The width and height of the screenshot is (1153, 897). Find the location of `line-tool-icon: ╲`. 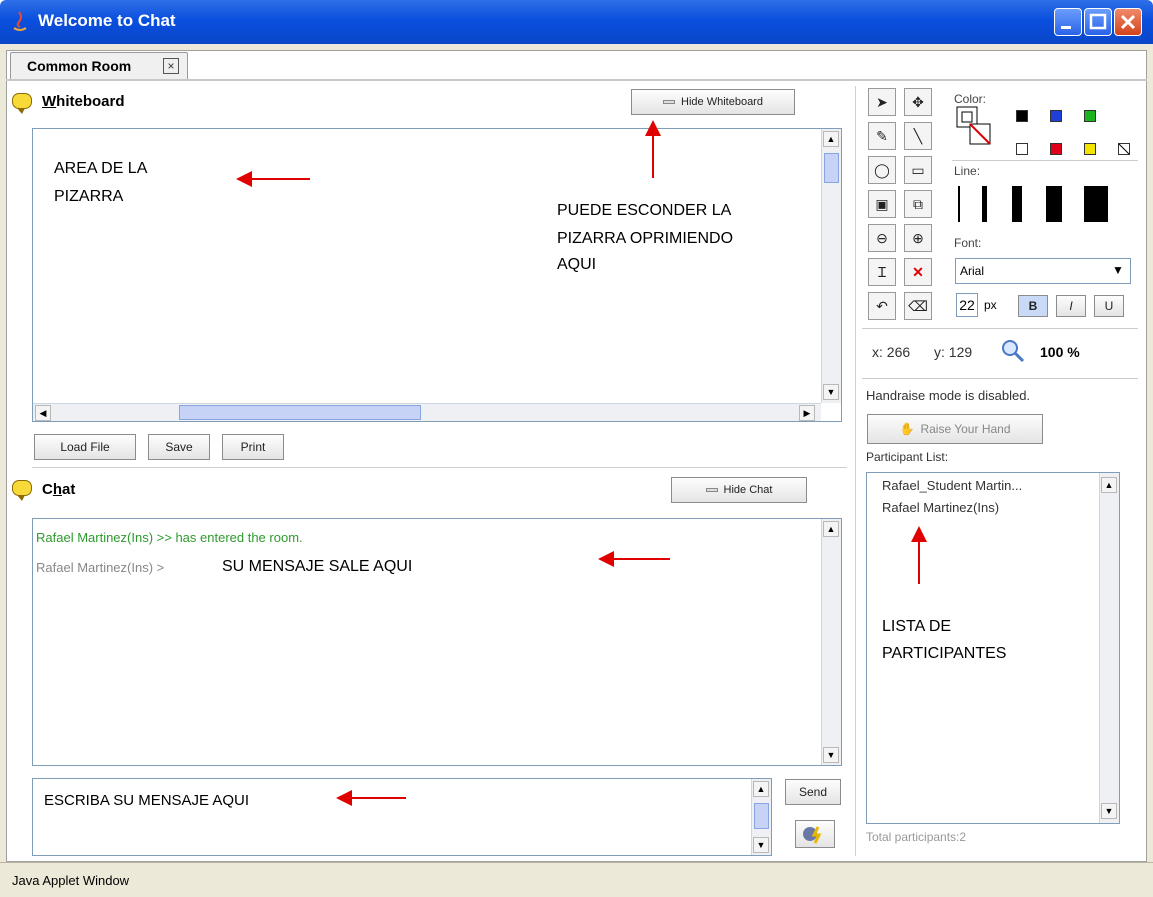

line-tool-icon: ╲ is located at coordinates (918, 136).